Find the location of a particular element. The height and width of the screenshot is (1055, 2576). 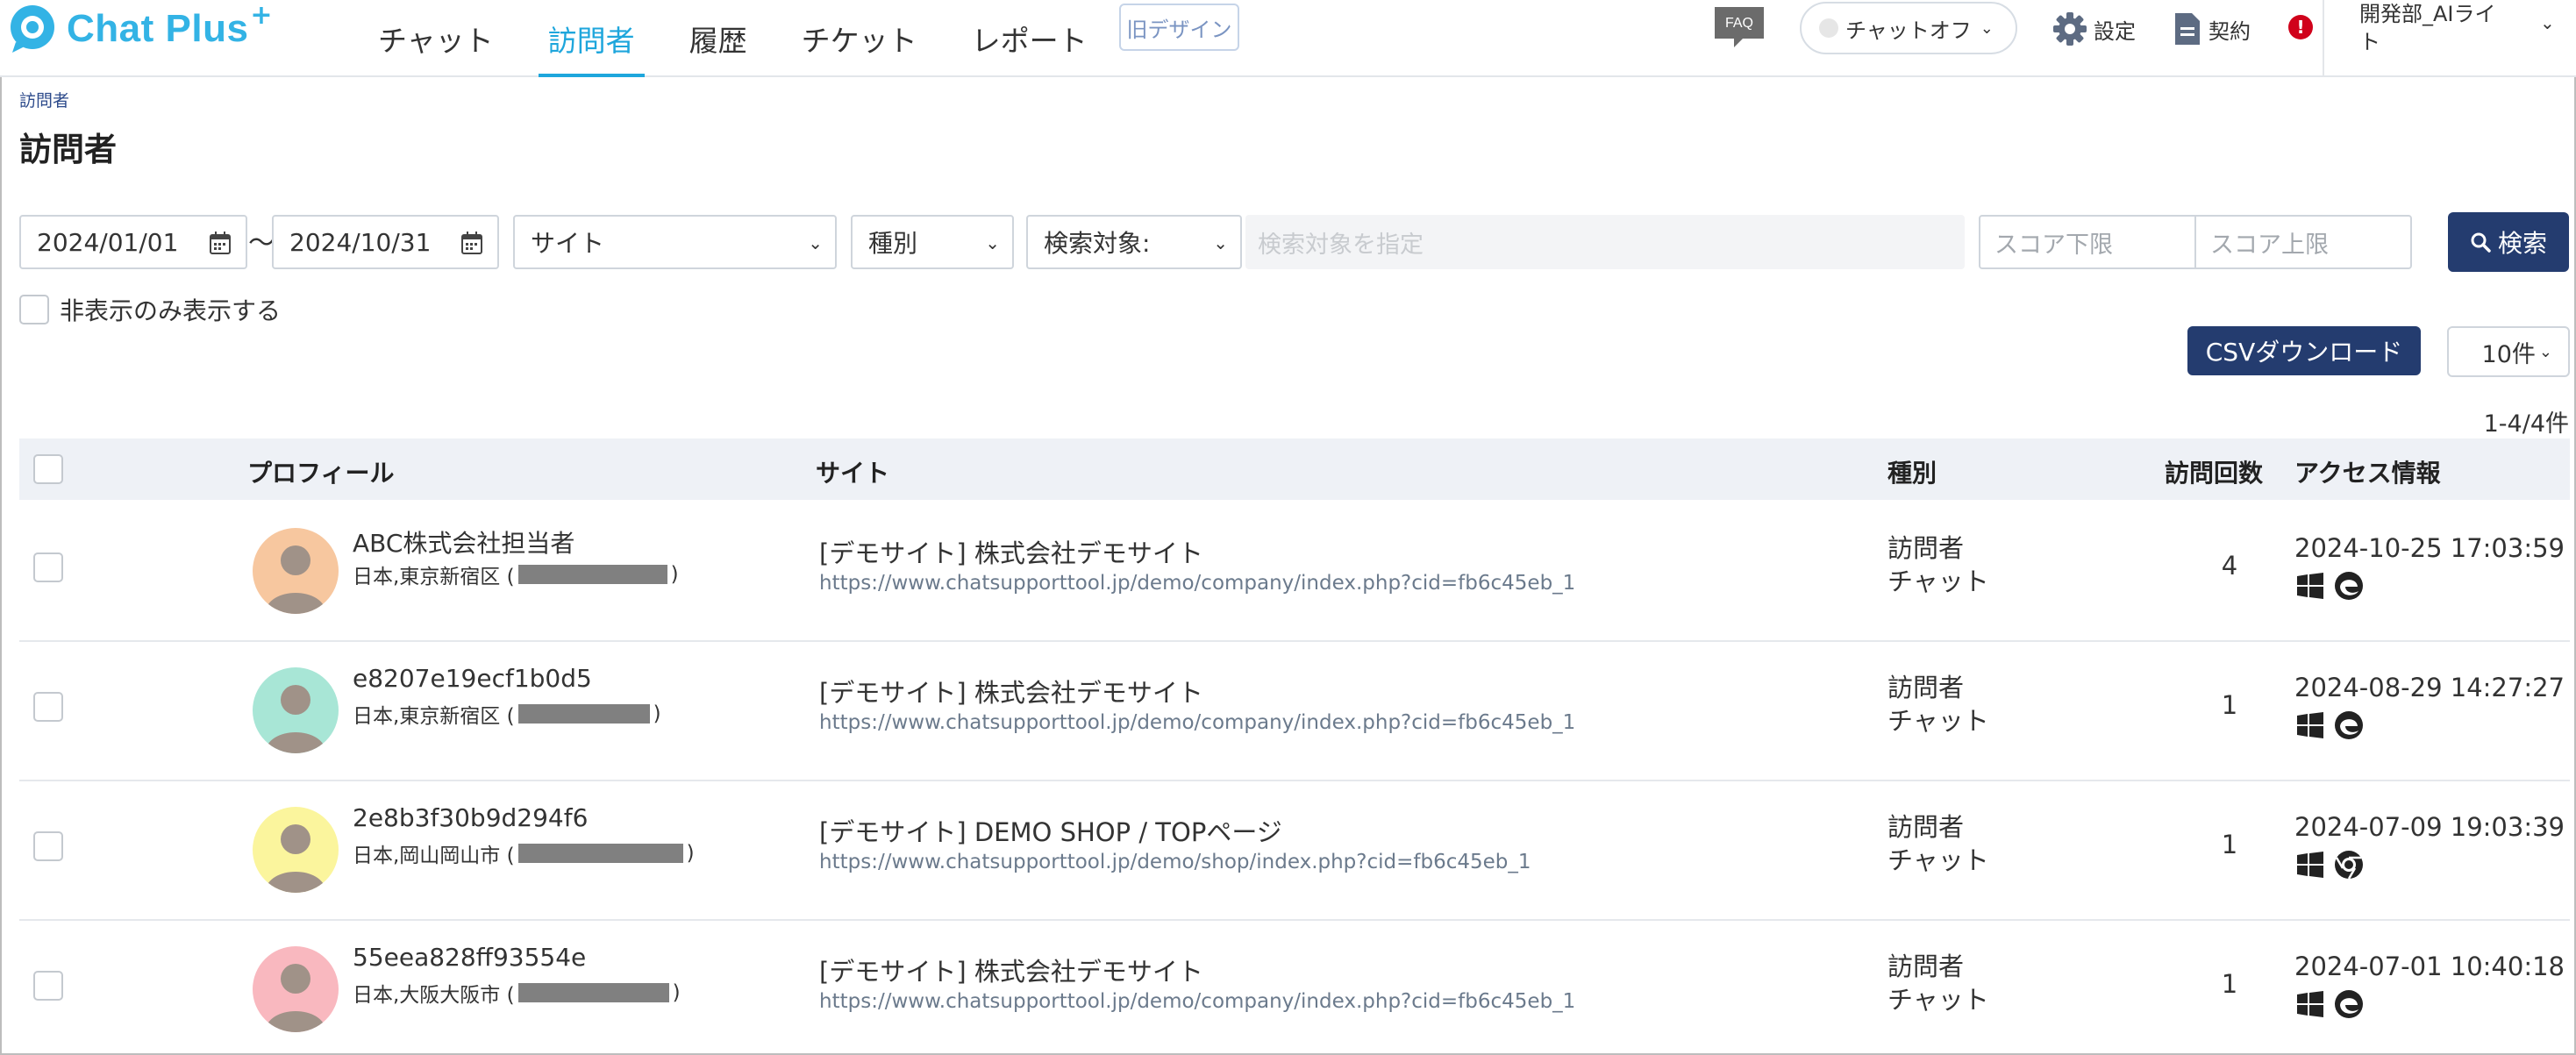

user-menu-chevron-icon: ⌄ is located at coordinates (2548, 22).